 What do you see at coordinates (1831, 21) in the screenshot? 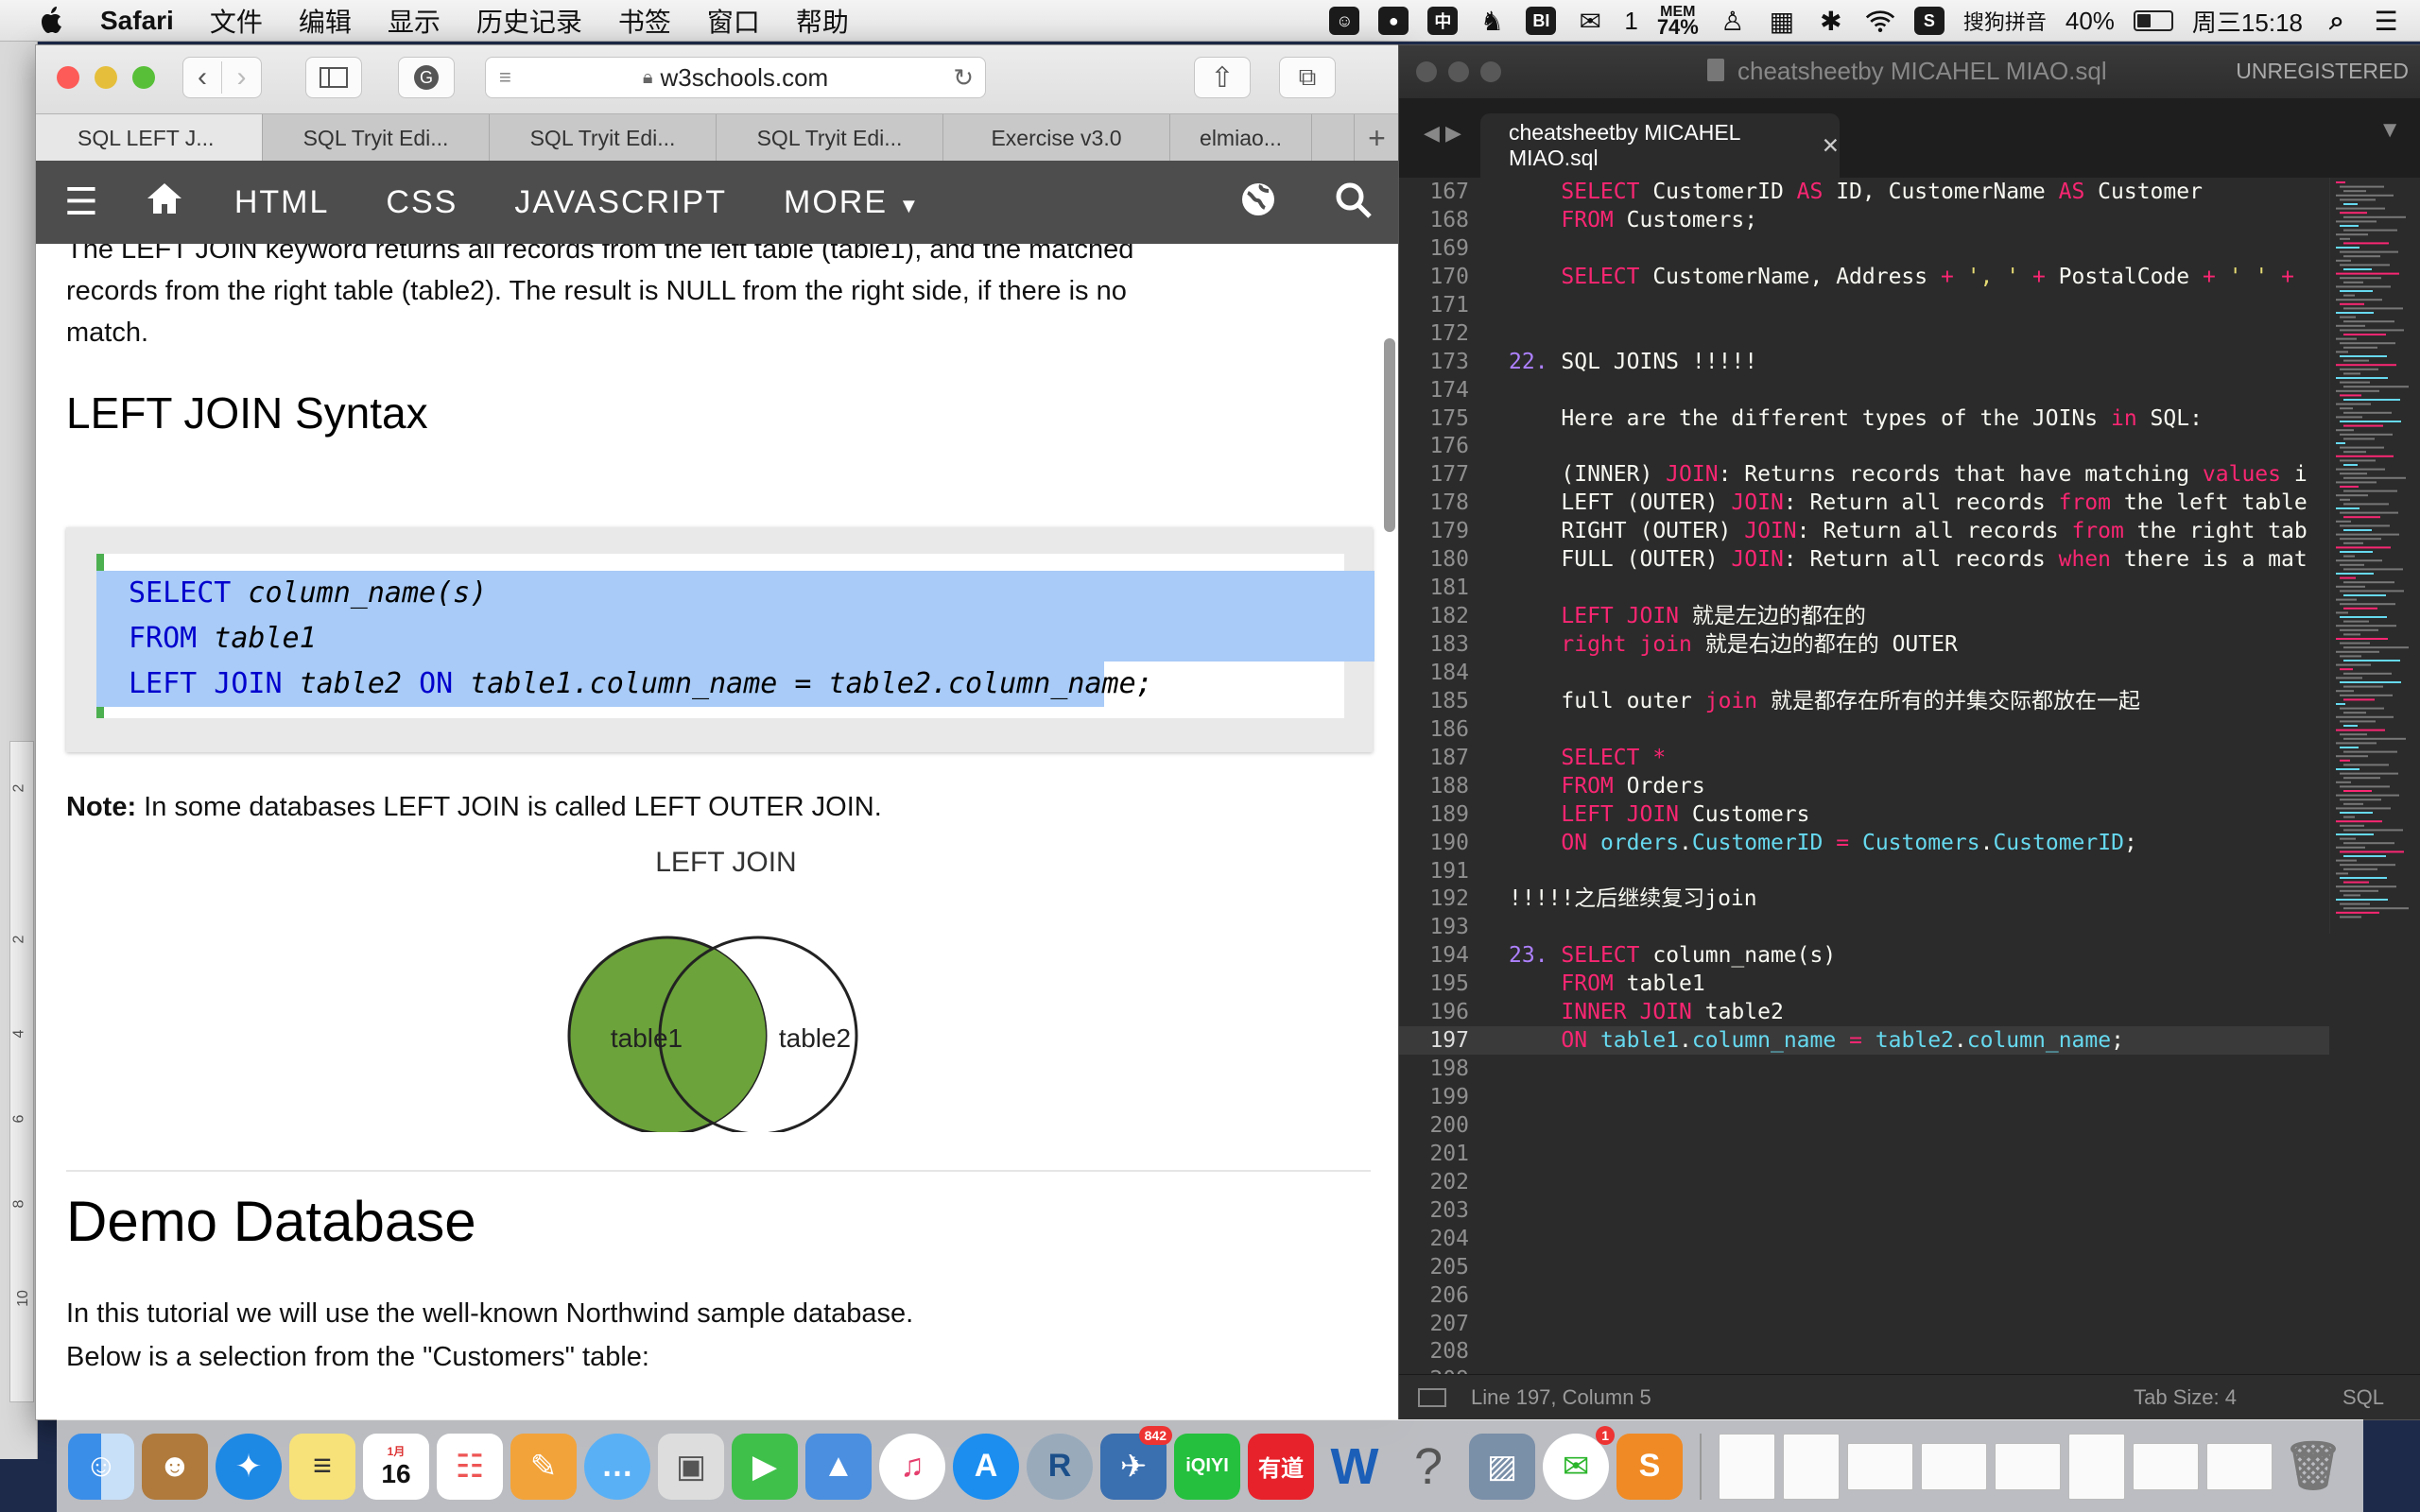
I see `bluetooth-icon: ✱` at bounding box center [1831, 21].